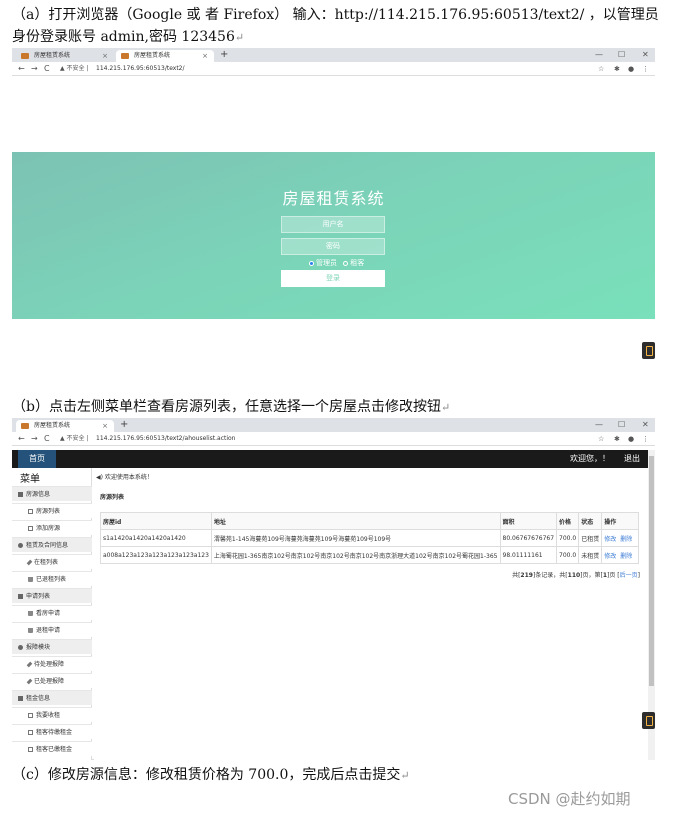 This screenshot has width=675, height=817. Describe the element at coordinates (52, 493) in the screenshot. I see `sidebar-group-0: 房源信息` at that location.